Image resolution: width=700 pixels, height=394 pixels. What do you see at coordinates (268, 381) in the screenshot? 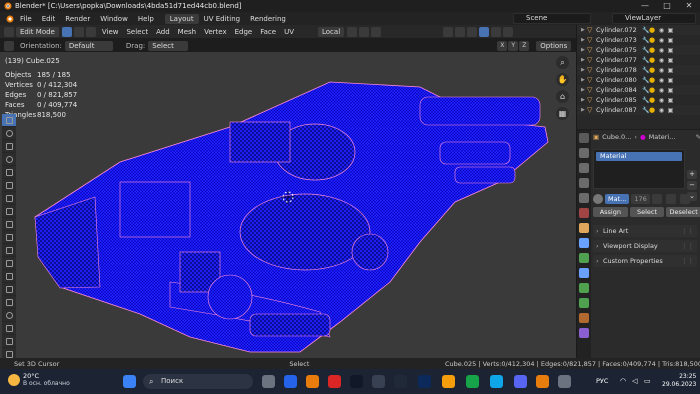
I see `task-view-icon` at bounding box center [268, 381].